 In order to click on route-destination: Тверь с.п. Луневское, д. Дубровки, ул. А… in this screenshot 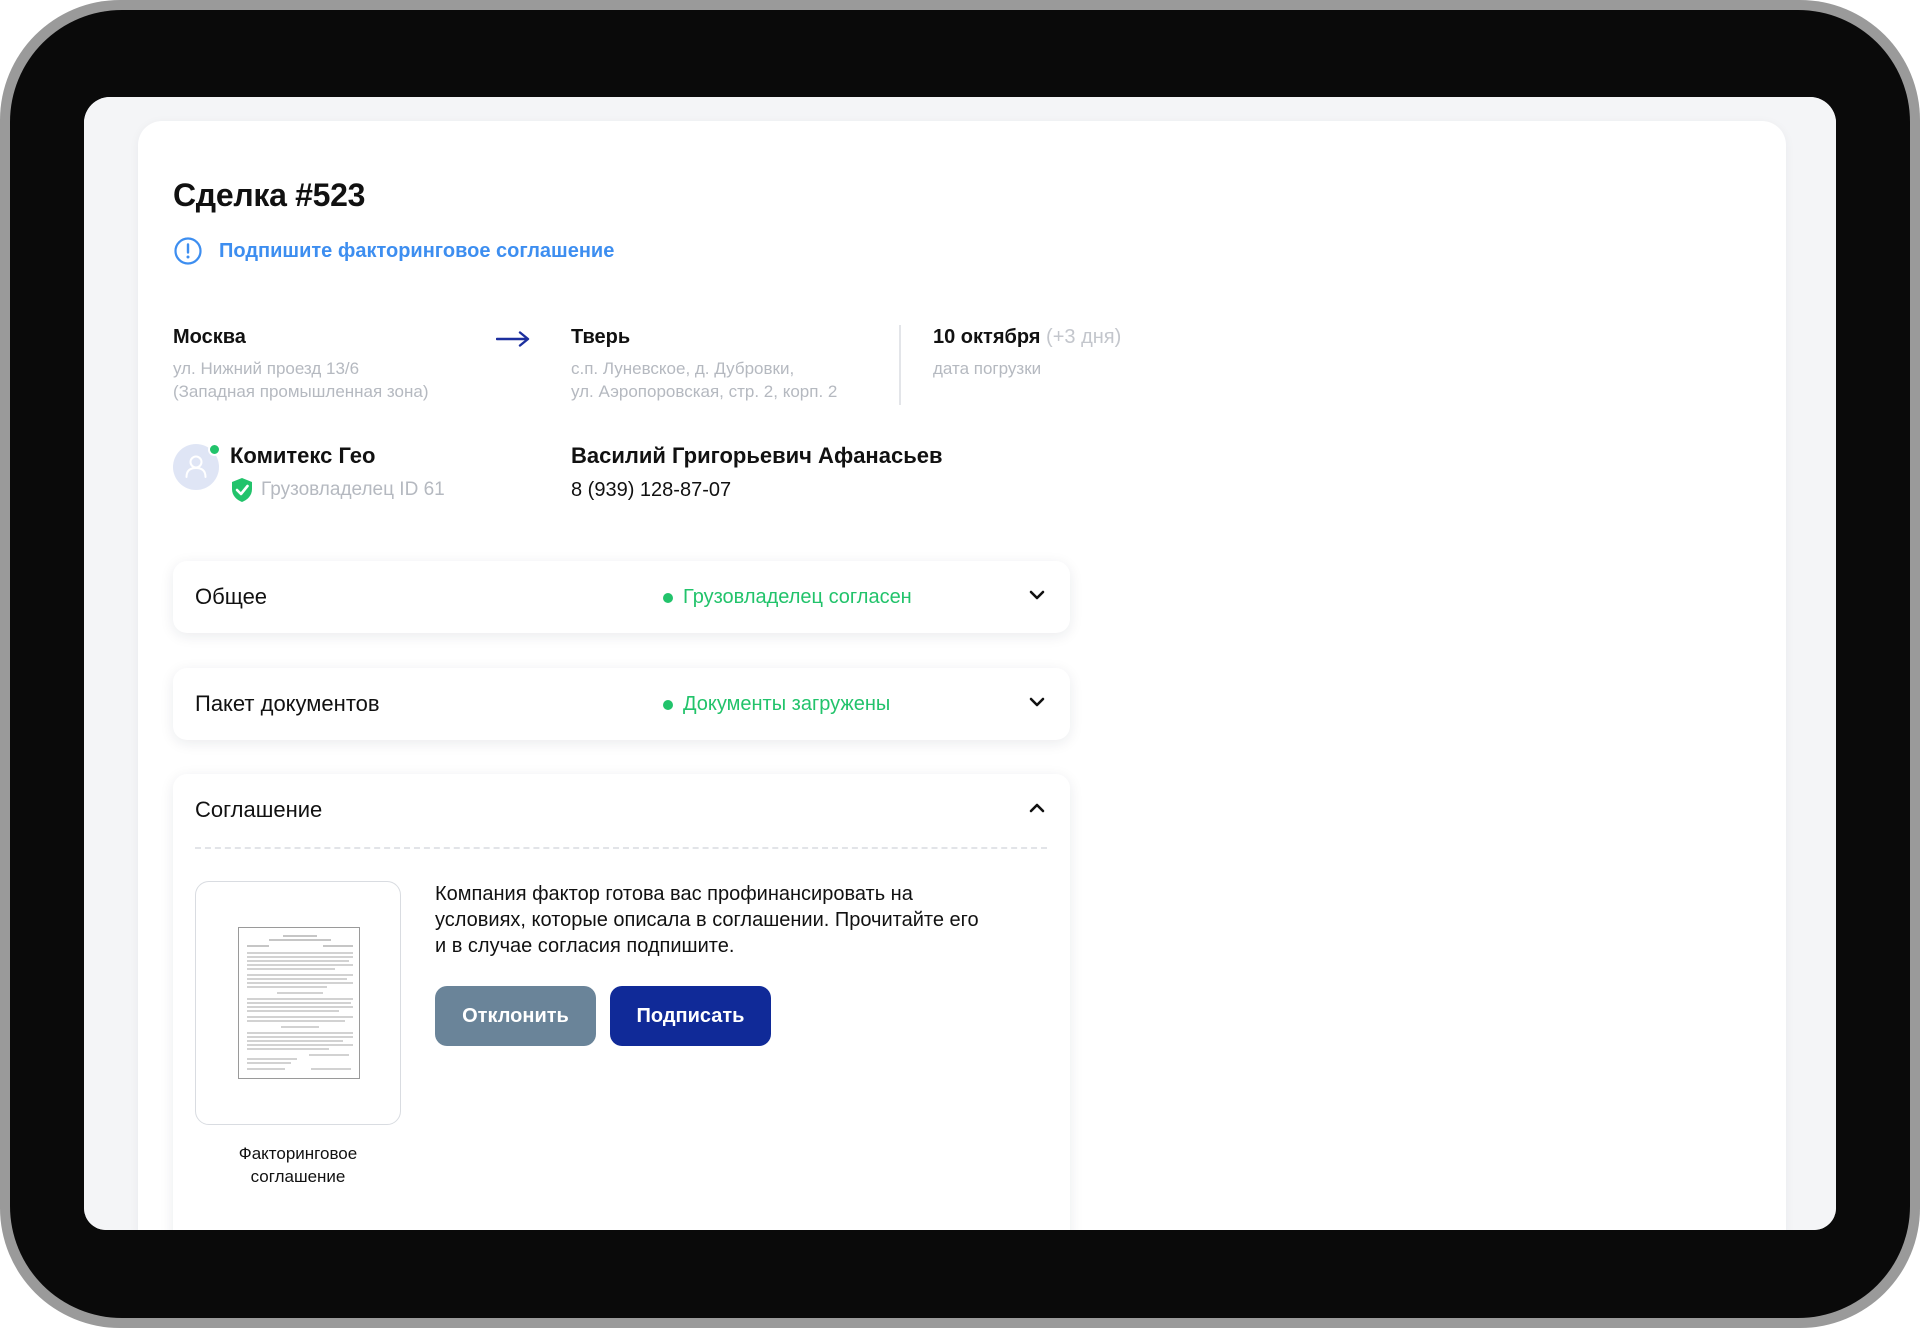, I will do `click(704, 364)`.